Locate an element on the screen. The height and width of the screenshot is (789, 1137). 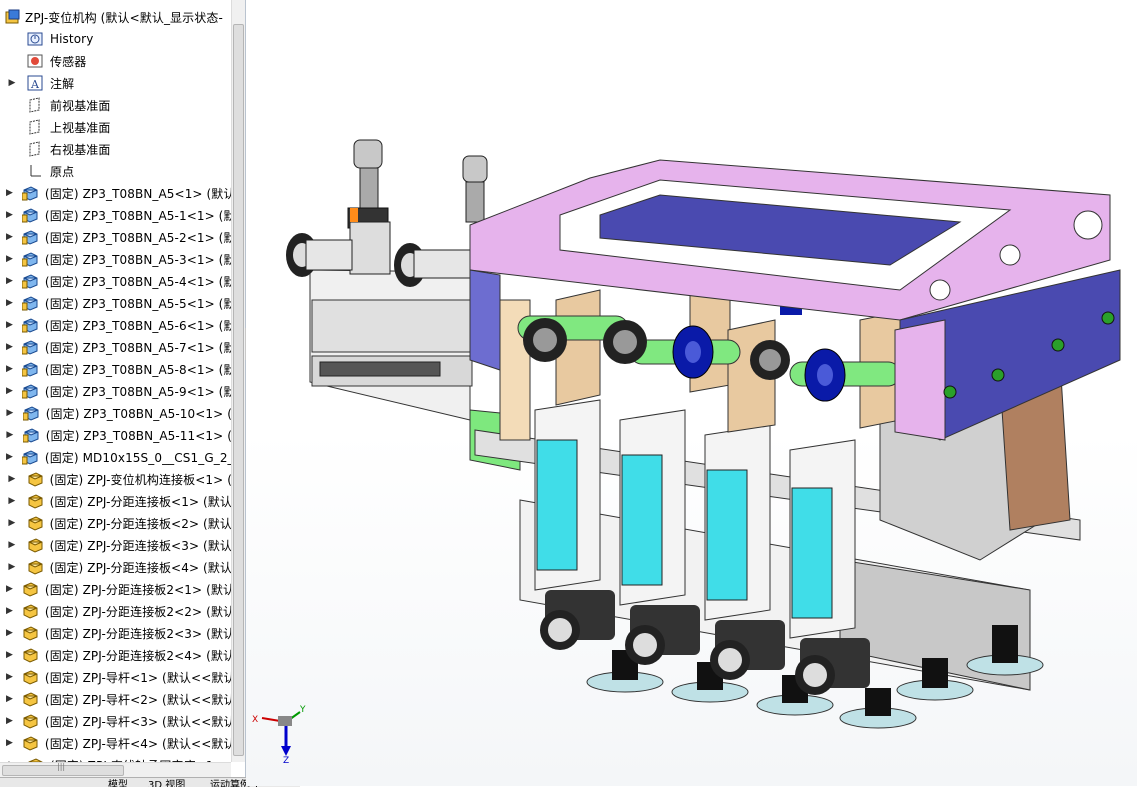
tree-root-assembly: ZPJ-变位机构 (默认<默认_显示状态- is located at coordinates (116, 17).